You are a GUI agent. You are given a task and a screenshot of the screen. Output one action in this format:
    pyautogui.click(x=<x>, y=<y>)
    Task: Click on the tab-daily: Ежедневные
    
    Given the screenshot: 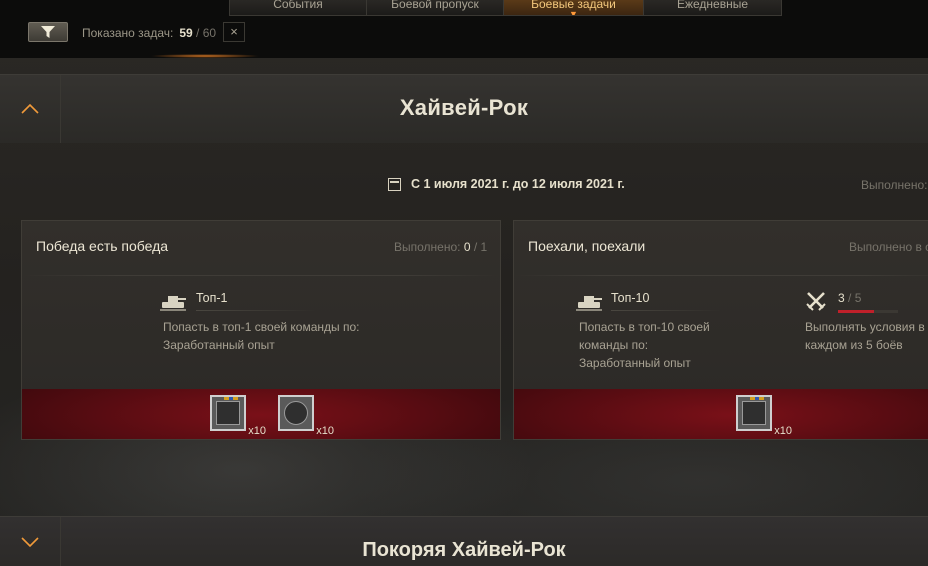 What is the action you would take?
    pyautogui.click(x=712, y=7)
    